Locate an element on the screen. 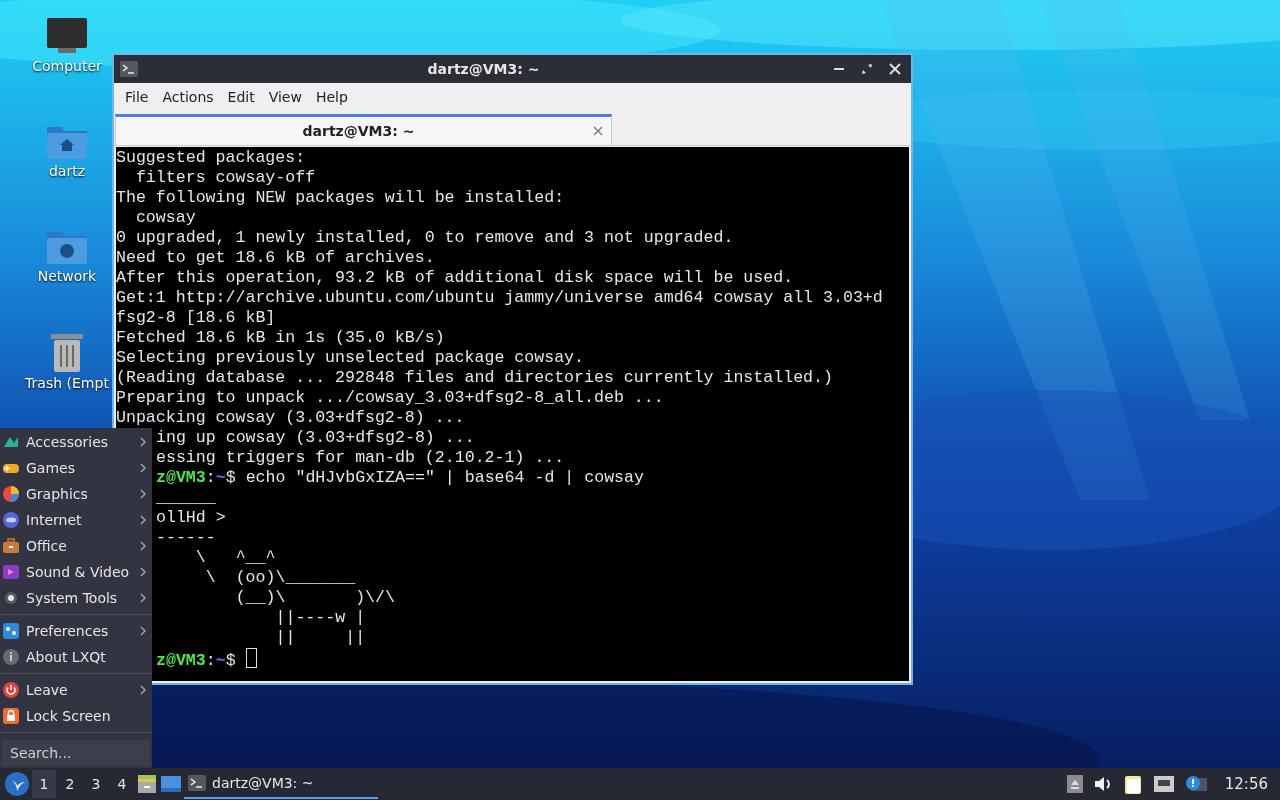 The image size is (1280, 800). desktop-switch: 3 is located at coordinates (96, 784).